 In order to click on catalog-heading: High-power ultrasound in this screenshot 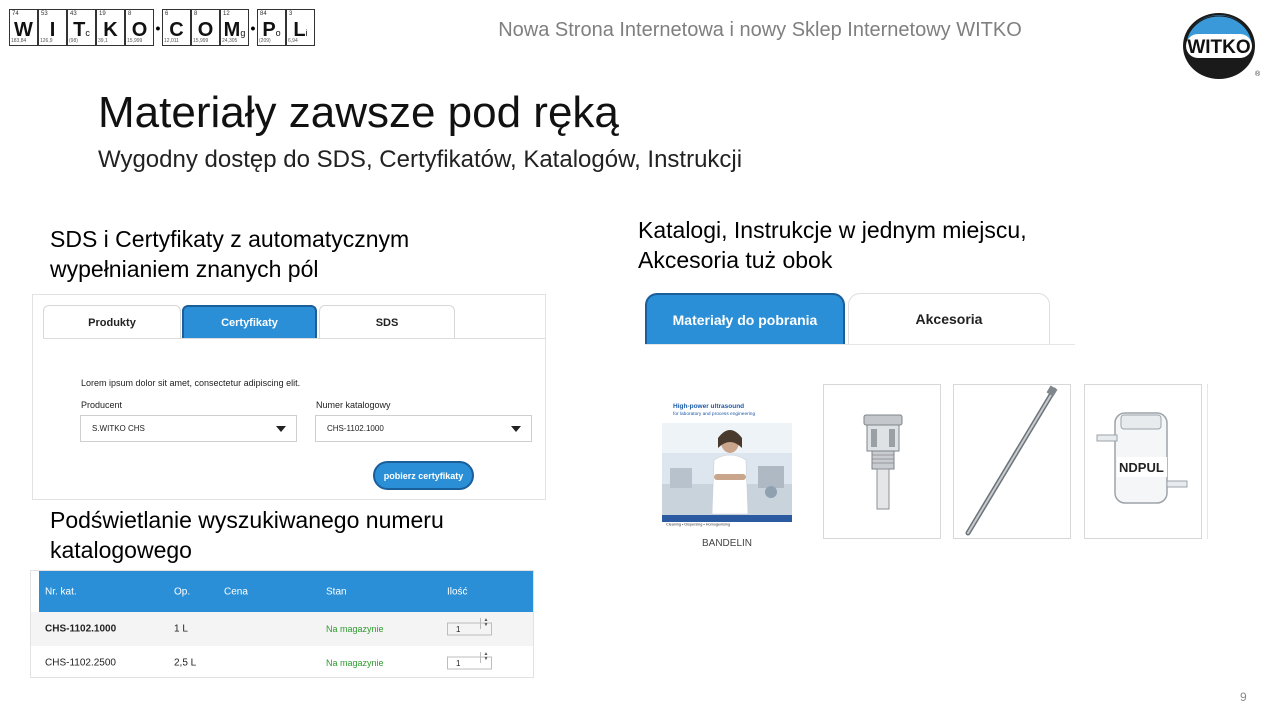, I will do `click(708, 406)`.